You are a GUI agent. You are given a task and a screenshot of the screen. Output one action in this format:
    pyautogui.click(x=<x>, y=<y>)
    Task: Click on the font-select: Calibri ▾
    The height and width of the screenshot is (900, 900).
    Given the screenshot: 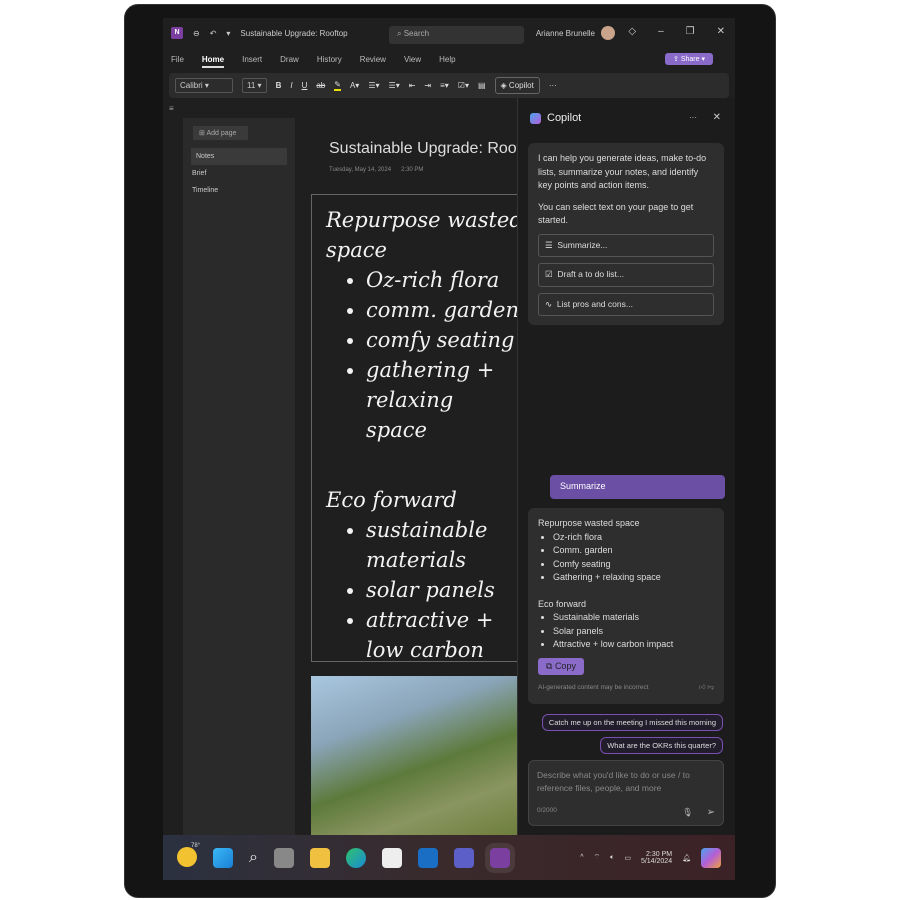 What is the action you would take?
    pyautogui.click(x=204, y=85)
    